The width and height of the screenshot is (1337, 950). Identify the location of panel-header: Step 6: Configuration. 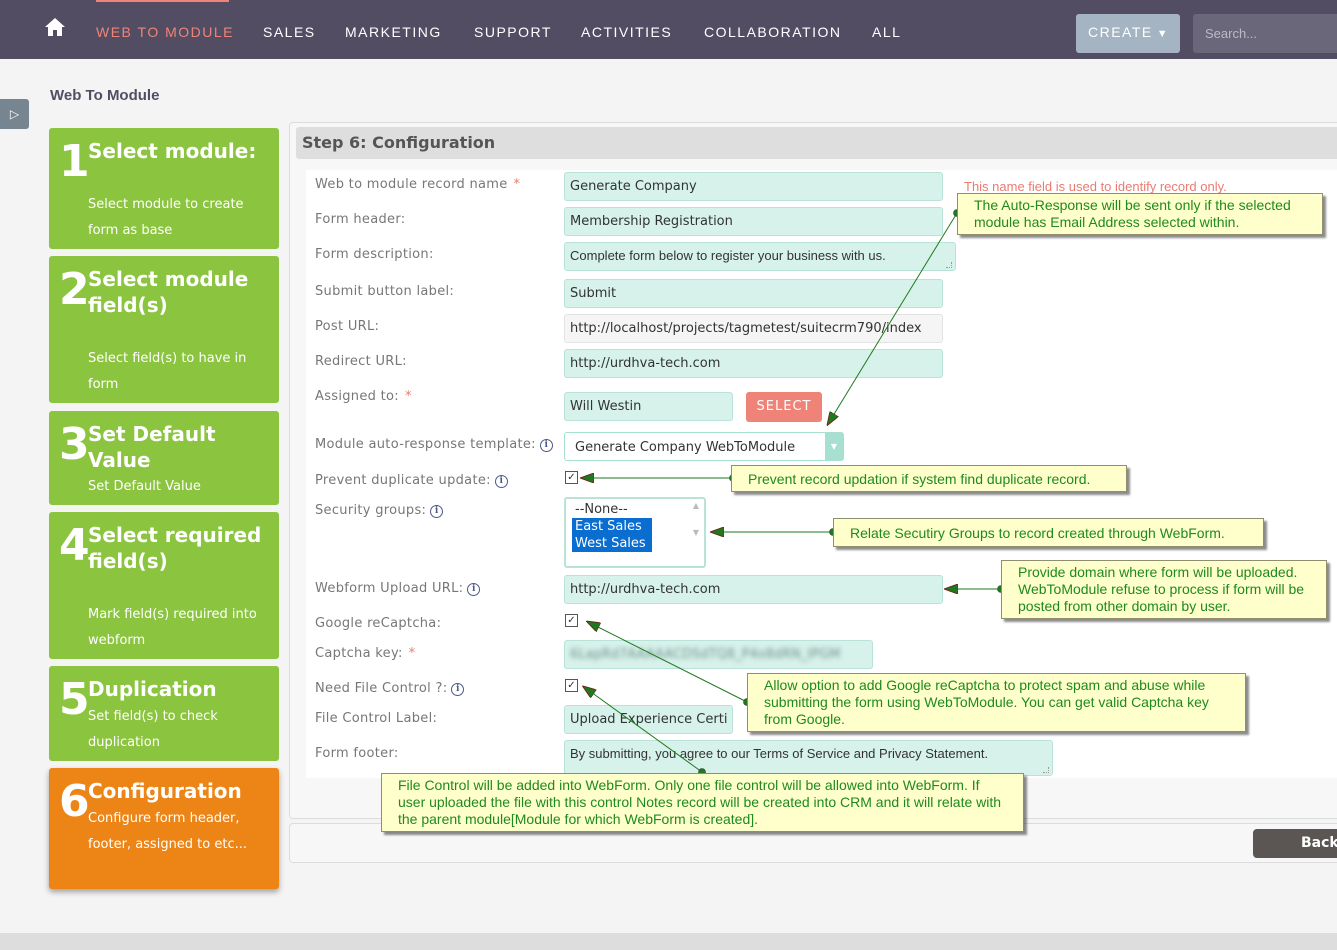
(816, 143).